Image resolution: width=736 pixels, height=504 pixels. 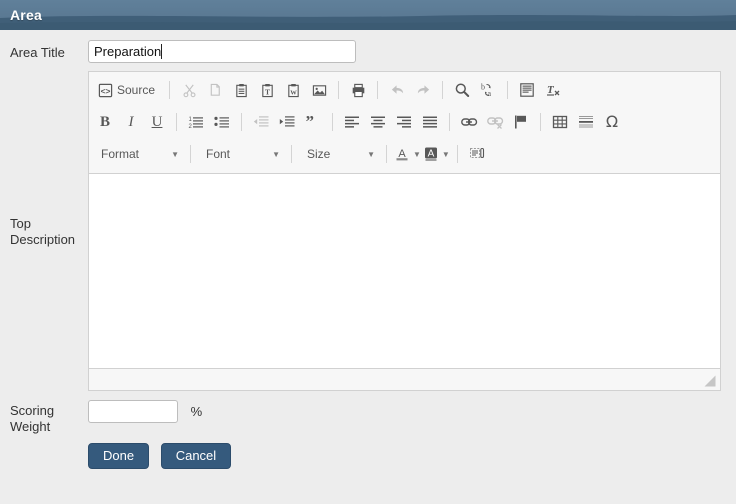 What do you see at coordinates (196, 456) in the screenshot?
I see `cancel-button: Cancel` at bounding box center [196, 456].